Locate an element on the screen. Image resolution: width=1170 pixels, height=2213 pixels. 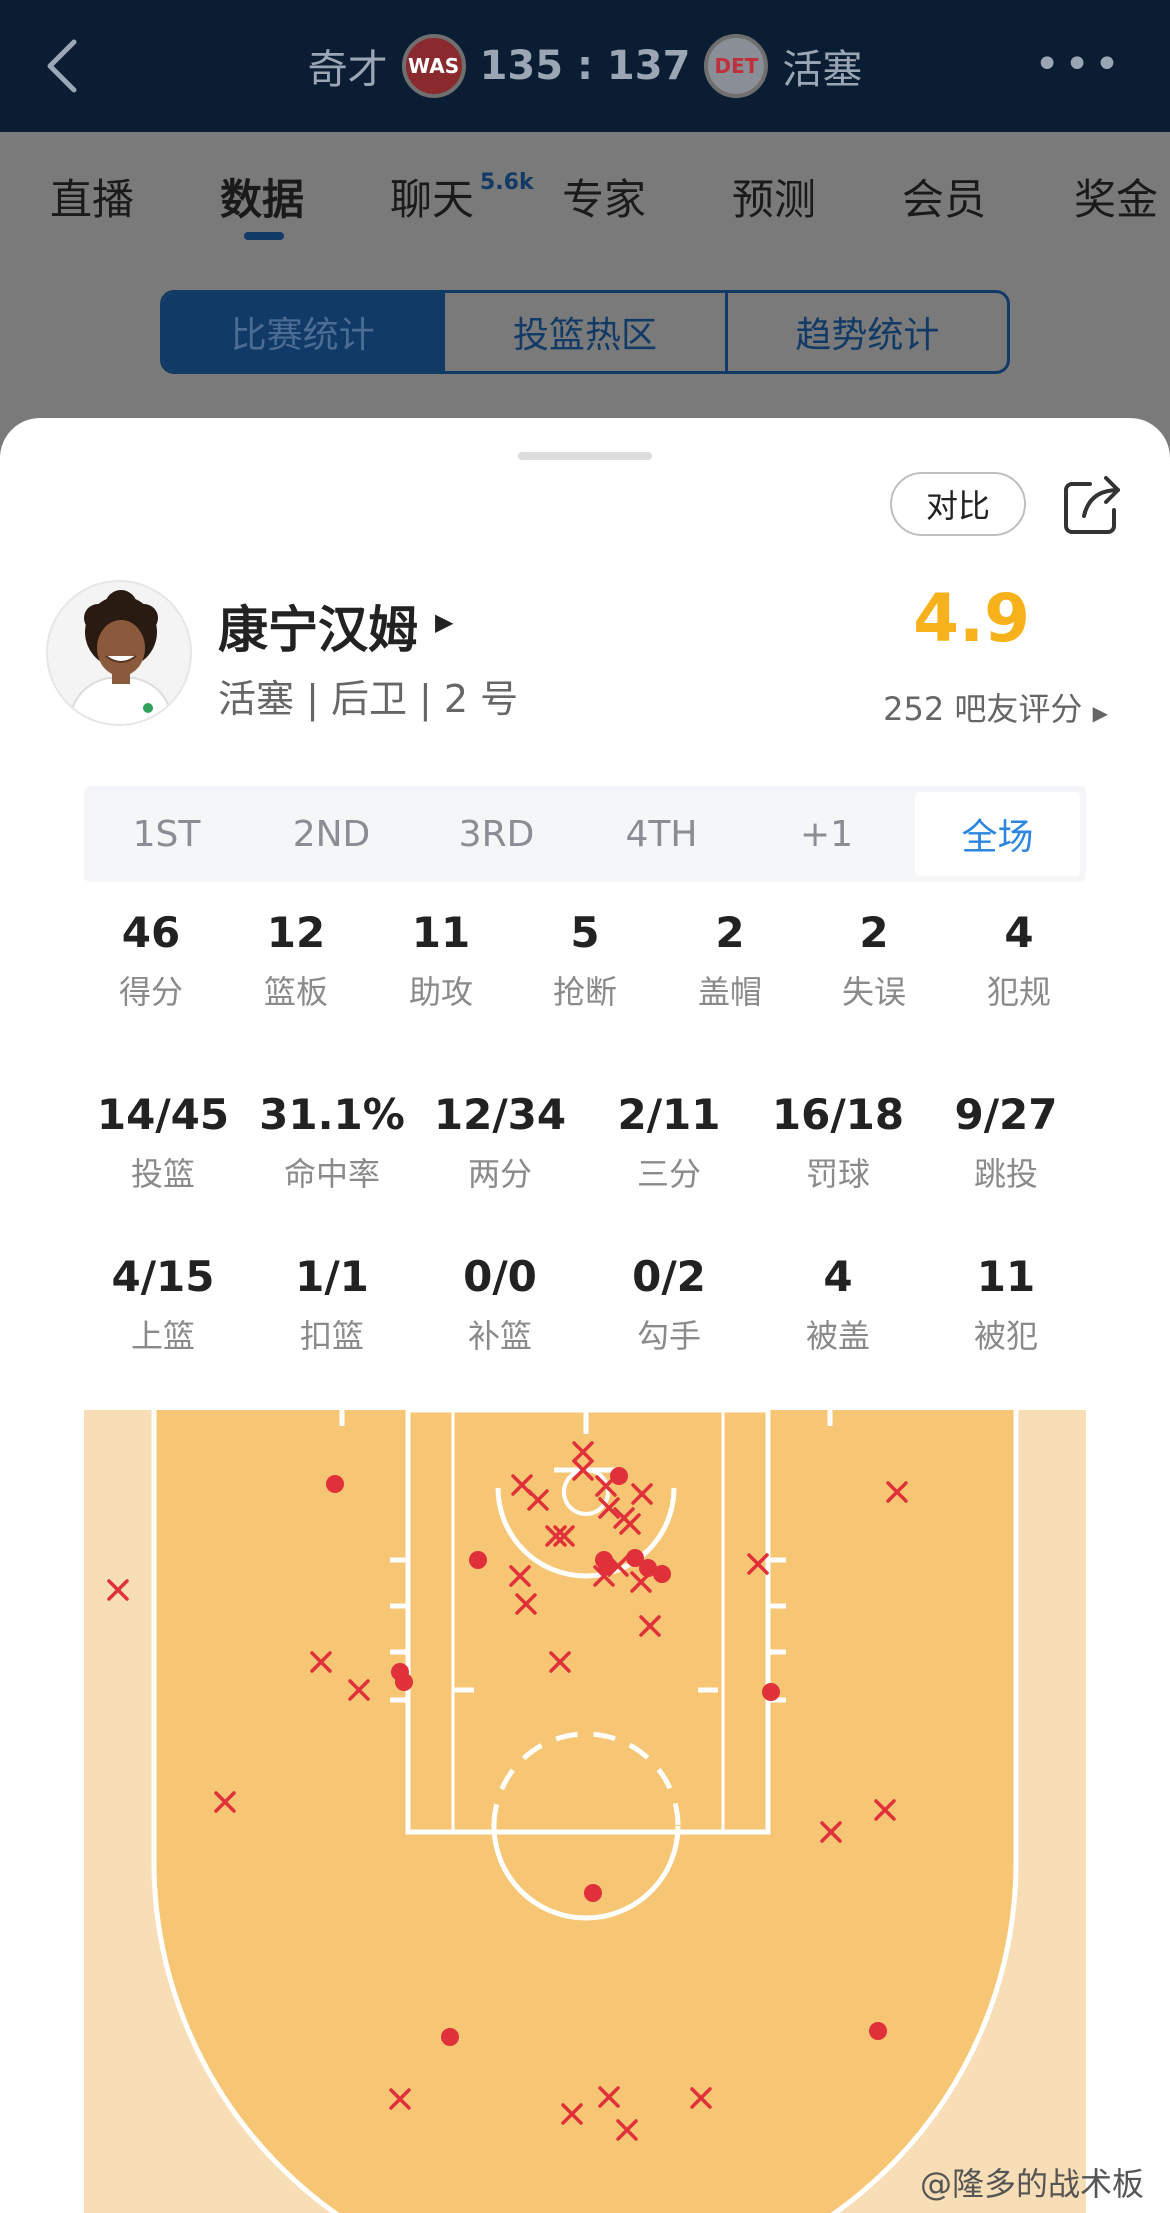
stat-layups: 4/15 上篮 is located at coordinates (163, 1304).